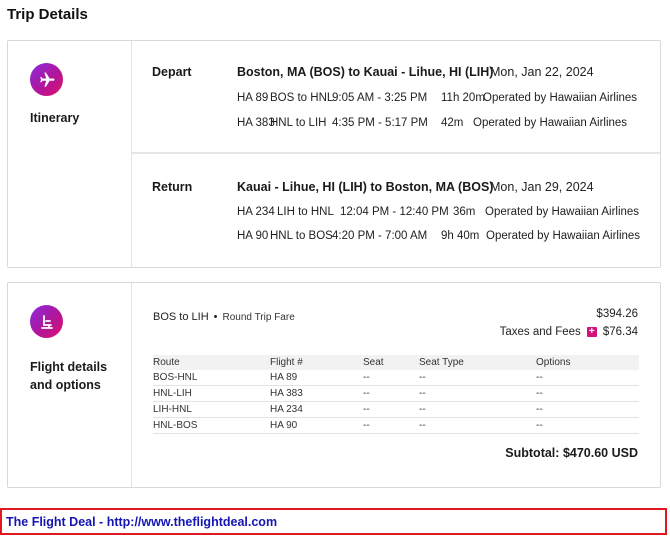 This screenshot has width=670, height=537. Describe the element at coordinates (253, 98) in the screenshot. I see `leg-flight-number: HA 89` at that location.